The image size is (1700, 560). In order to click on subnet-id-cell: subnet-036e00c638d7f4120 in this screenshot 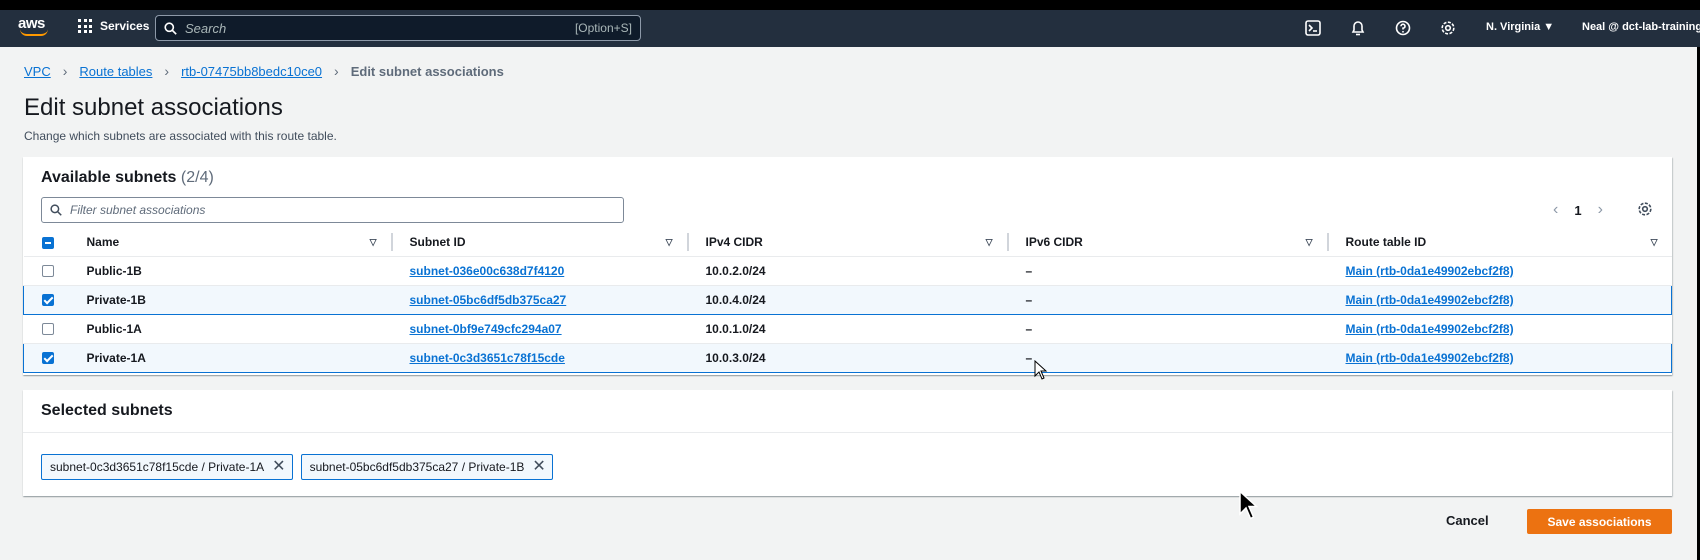, I will do `click(540, 271)`.